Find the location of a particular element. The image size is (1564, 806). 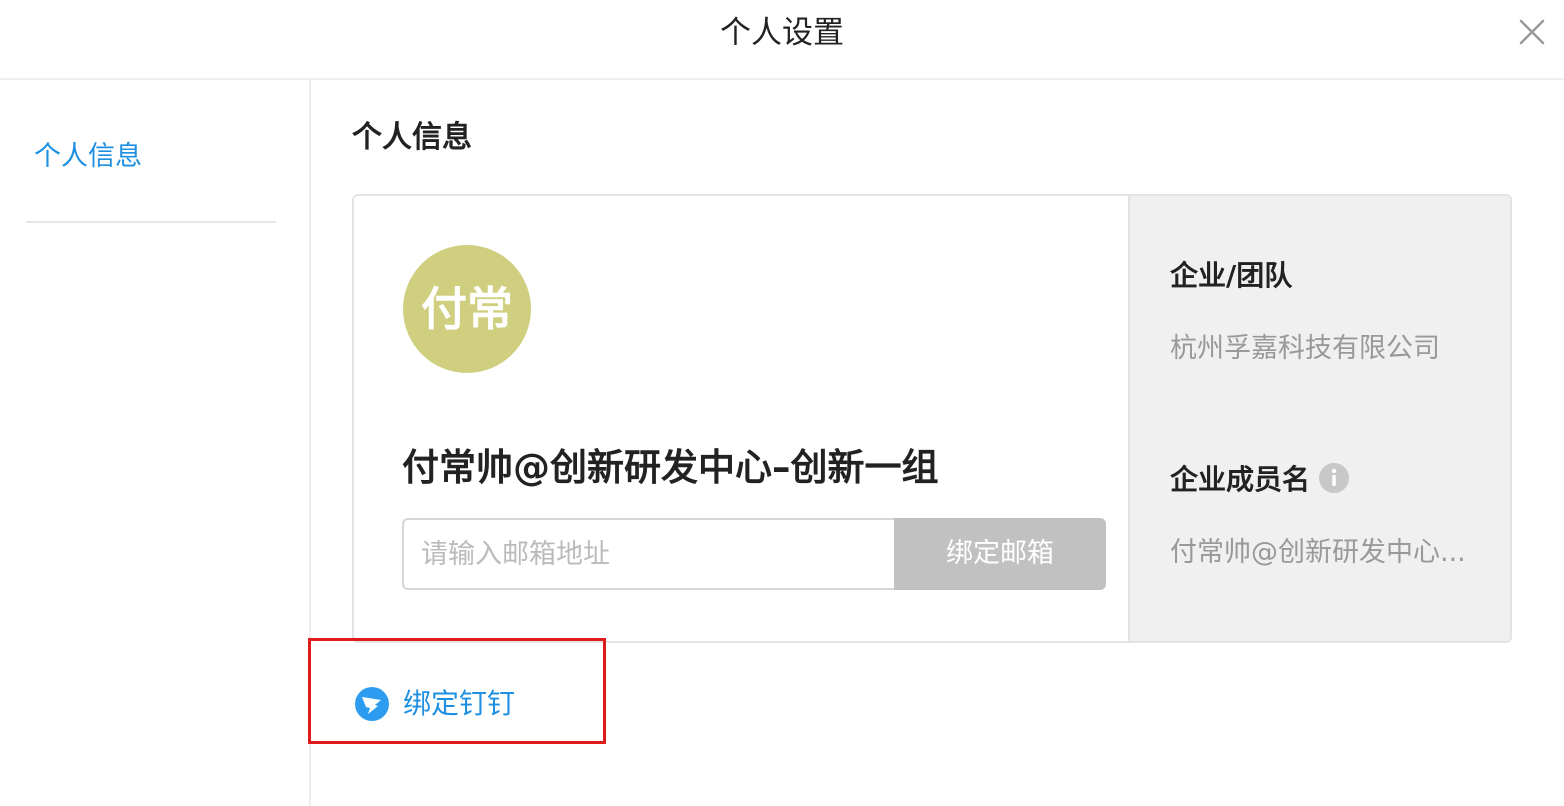

sidebar-item-personal-info: 个人信息 is located at coordinates (88, 157).